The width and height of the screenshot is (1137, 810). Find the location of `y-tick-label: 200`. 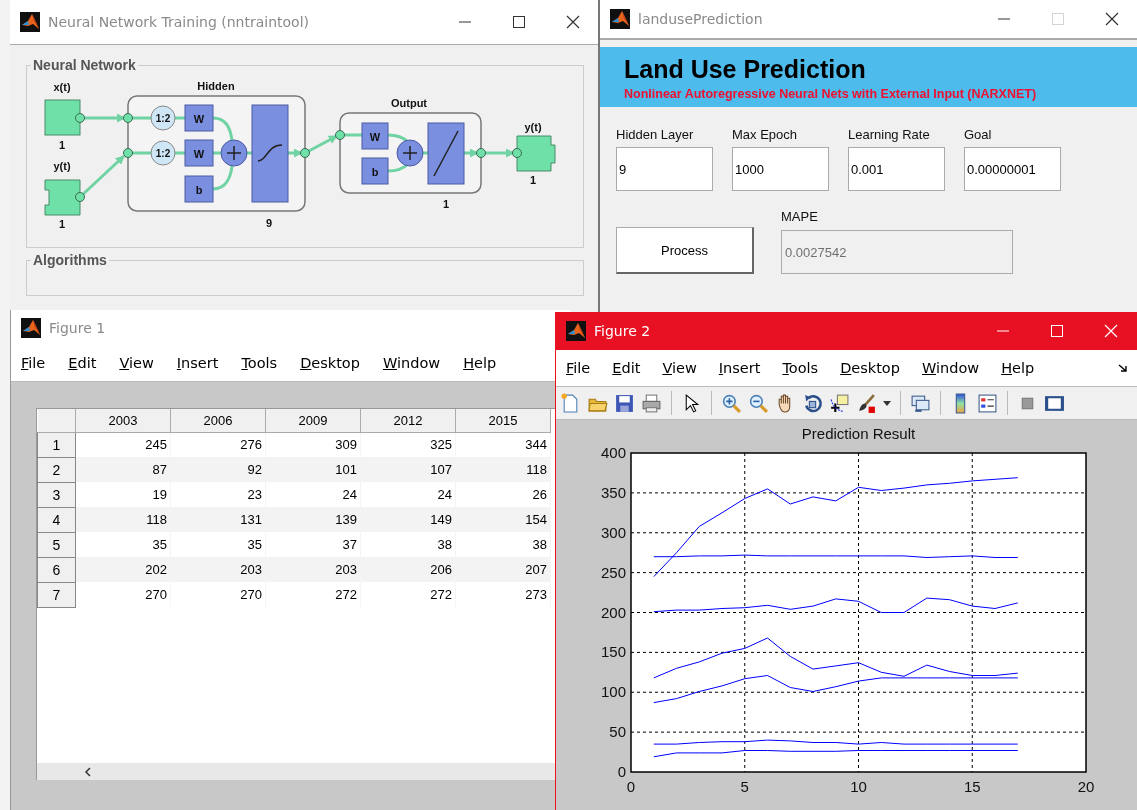

y-tick-label: 200 is located at coordinates (613, 612).